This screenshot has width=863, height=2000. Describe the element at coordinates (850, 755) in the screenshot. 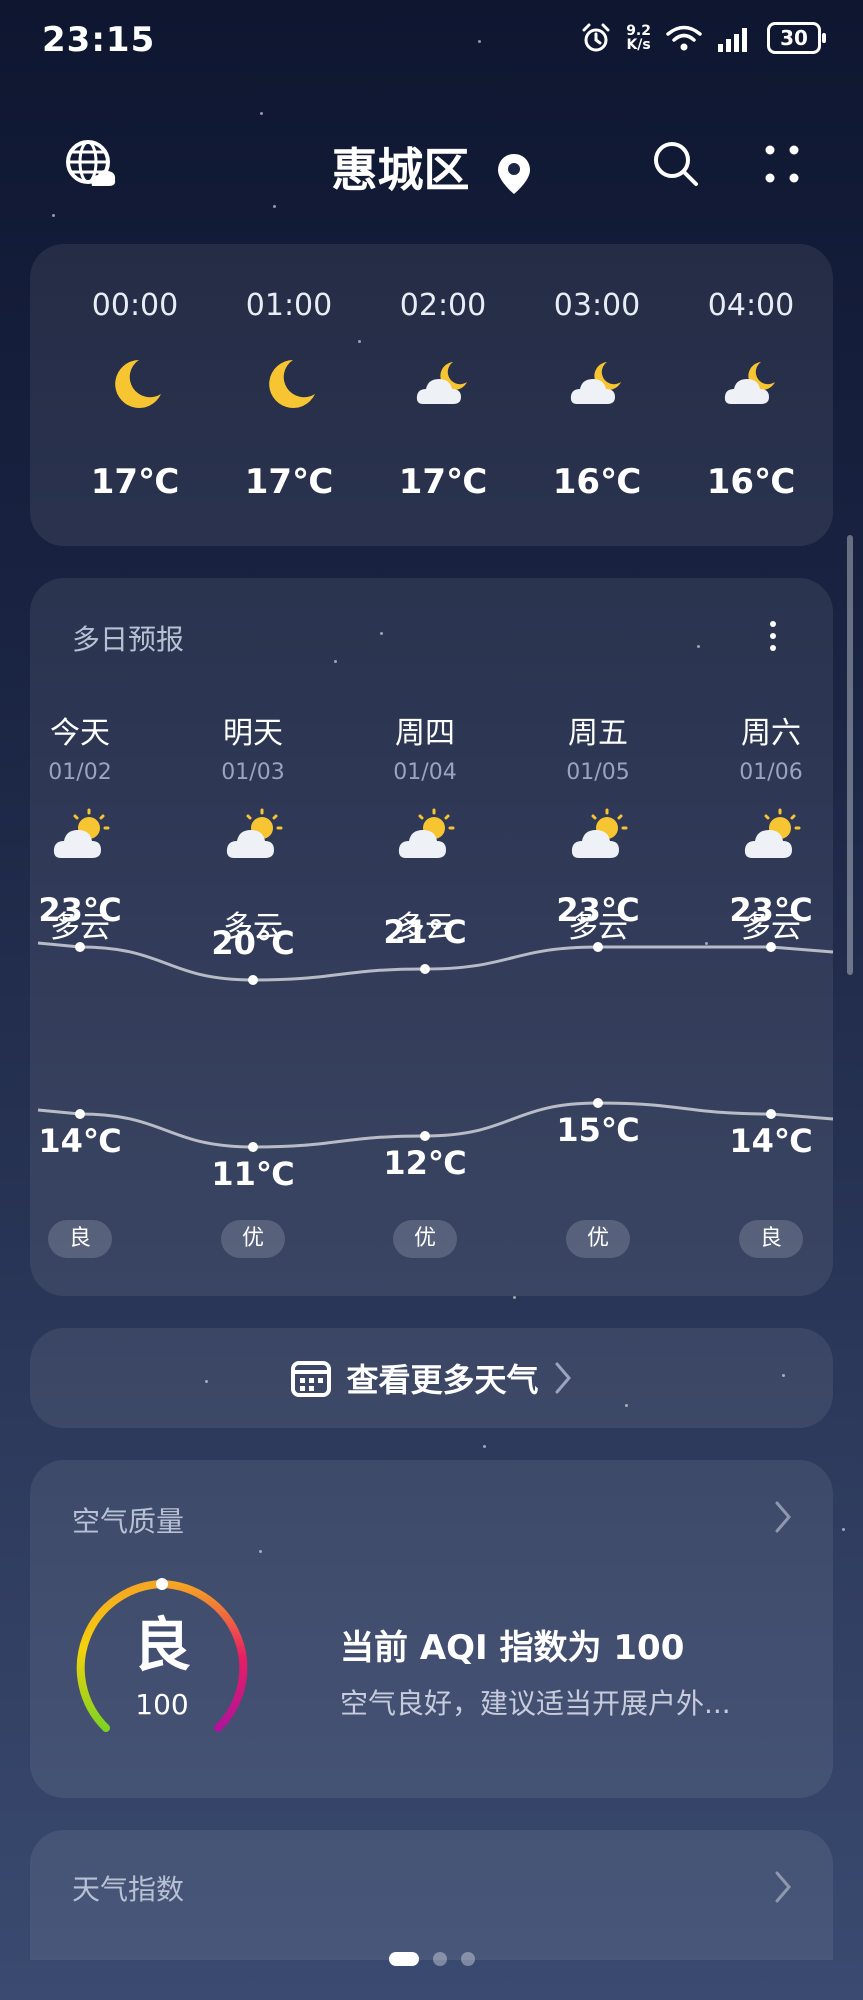

I see `scrollbar` at that location.